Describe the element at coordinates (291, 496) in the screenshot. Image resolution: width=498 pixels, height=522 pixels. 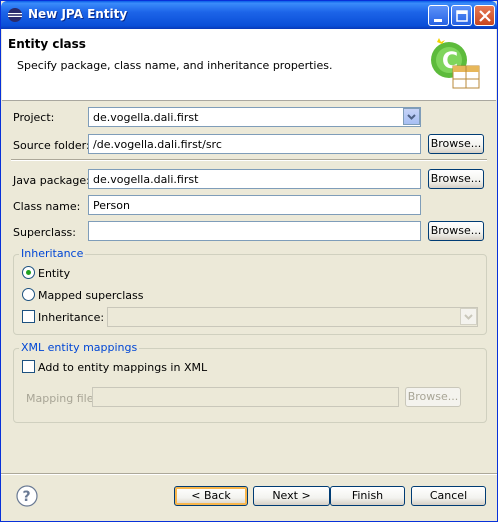
I see `next-button: Next >` at that location.